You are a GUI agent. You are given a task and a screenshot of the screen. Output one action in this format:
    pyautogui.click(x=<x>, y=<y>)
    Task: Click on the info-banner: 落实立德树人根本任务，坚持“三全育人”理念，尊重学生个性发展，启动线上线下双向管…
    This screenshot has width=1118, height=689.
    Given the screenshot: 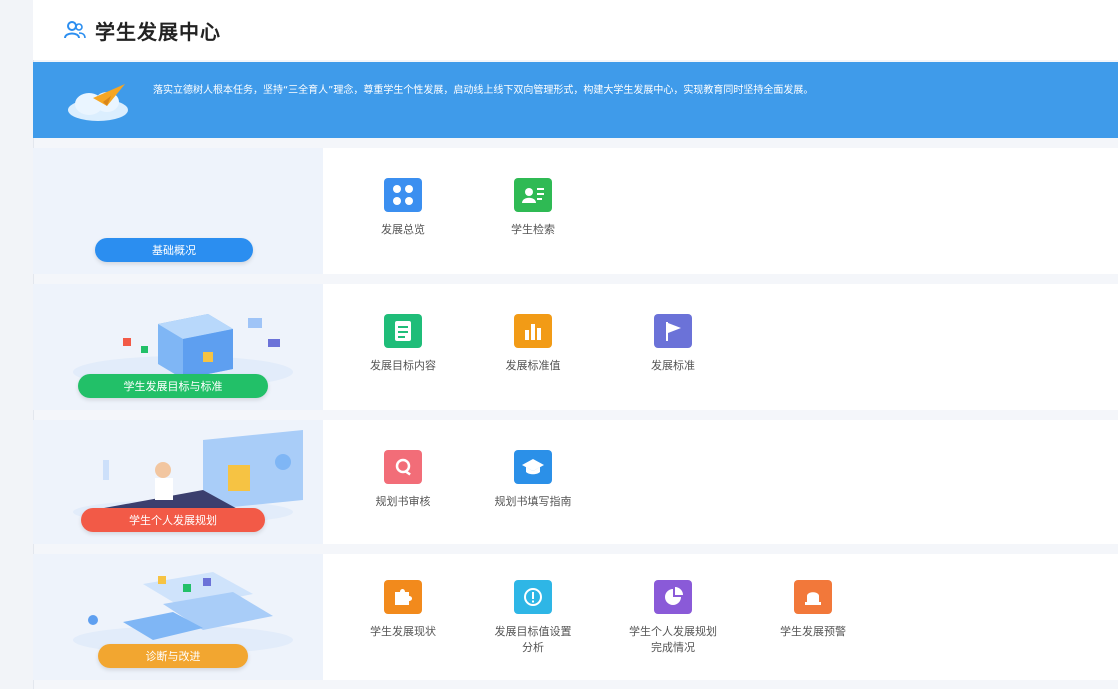 What is the action you would take?
    pyautogui.click(x=575, y=100)
    